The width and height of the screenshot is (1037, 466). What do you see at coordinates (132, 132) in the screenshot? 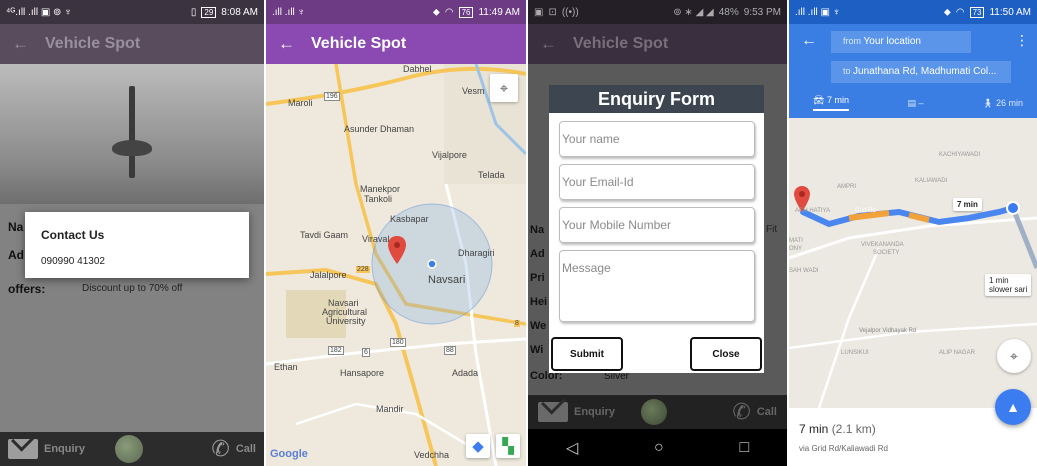
I see `photo-subject` at bounding box center [132, 132].